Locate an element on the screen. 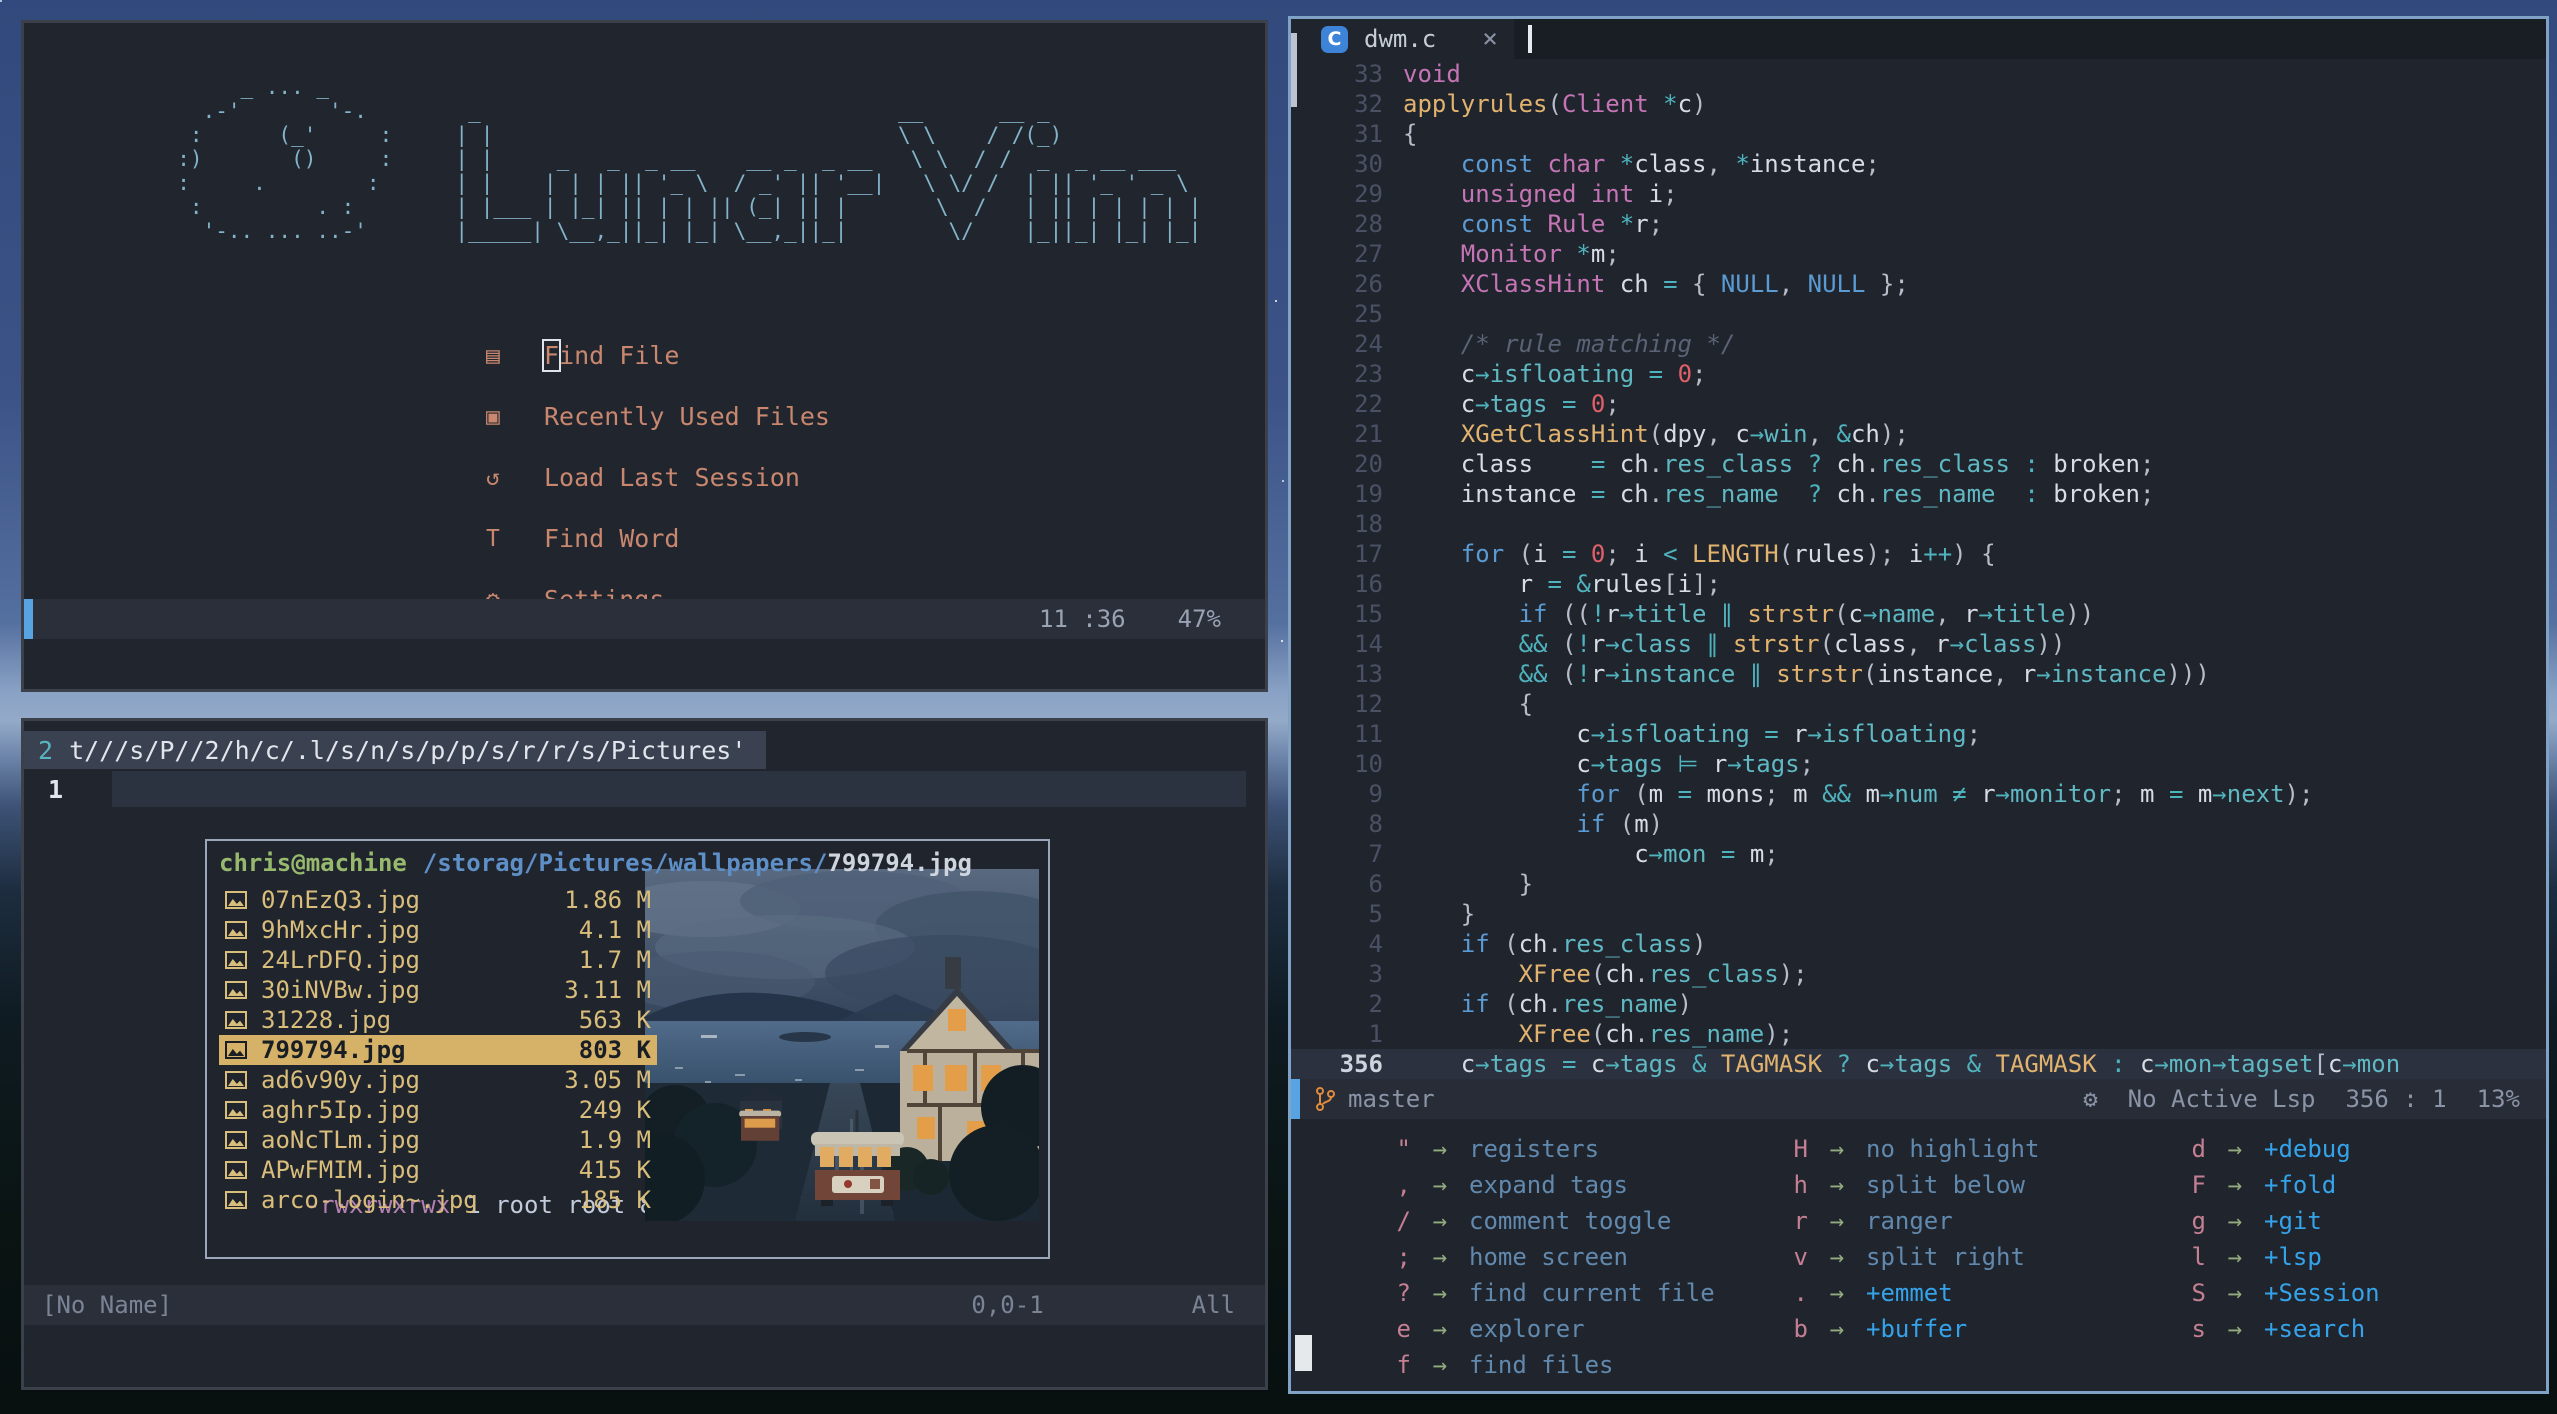 The image size is (2557, 1414). tab-dwm-c: C dwm.c × is located at coordinates (1402, 39).